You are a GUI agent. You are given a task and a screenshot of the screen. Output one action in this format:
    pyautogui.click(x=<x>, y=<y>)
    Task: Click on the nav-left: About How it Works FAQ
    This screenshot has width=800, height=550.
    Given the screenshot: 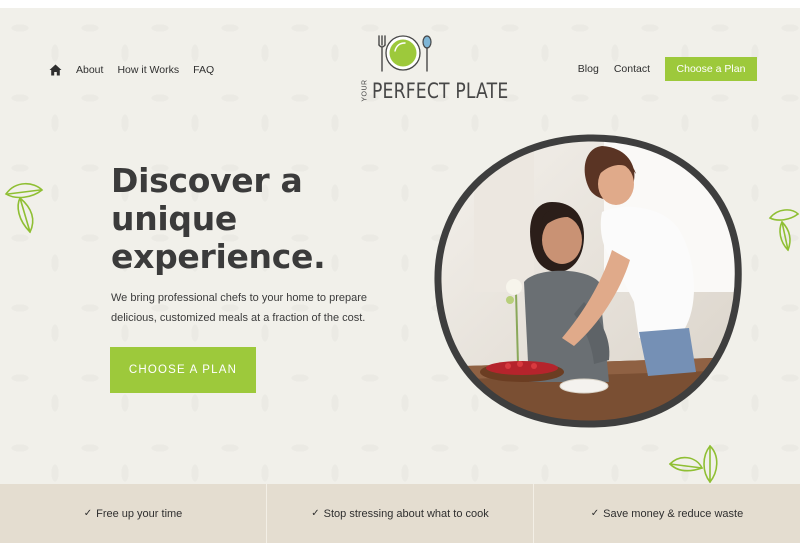 What is the action you would take?
    pyautogui.click(x=138, y=70)
    